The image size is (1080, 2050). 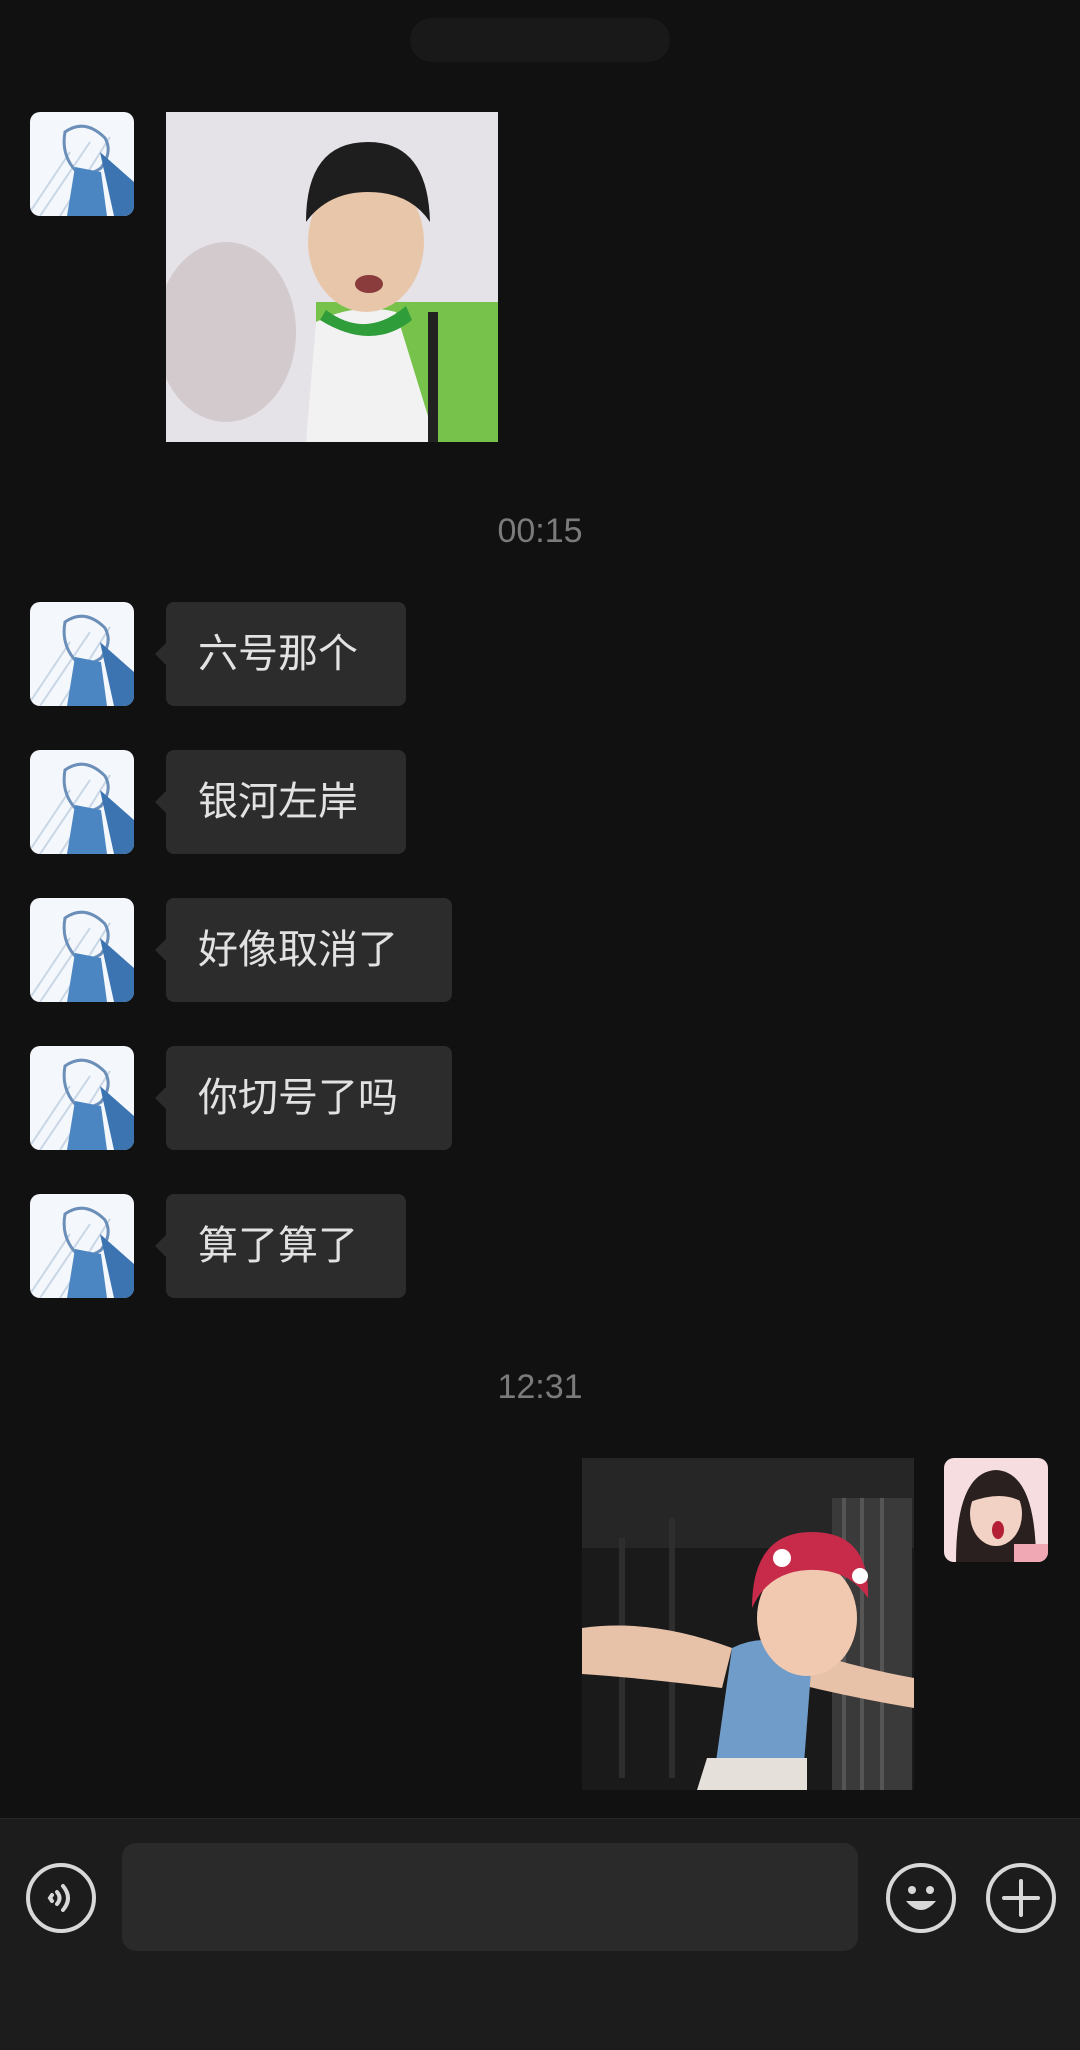 I want to click on more-button, so click(x=1021, y=1898).